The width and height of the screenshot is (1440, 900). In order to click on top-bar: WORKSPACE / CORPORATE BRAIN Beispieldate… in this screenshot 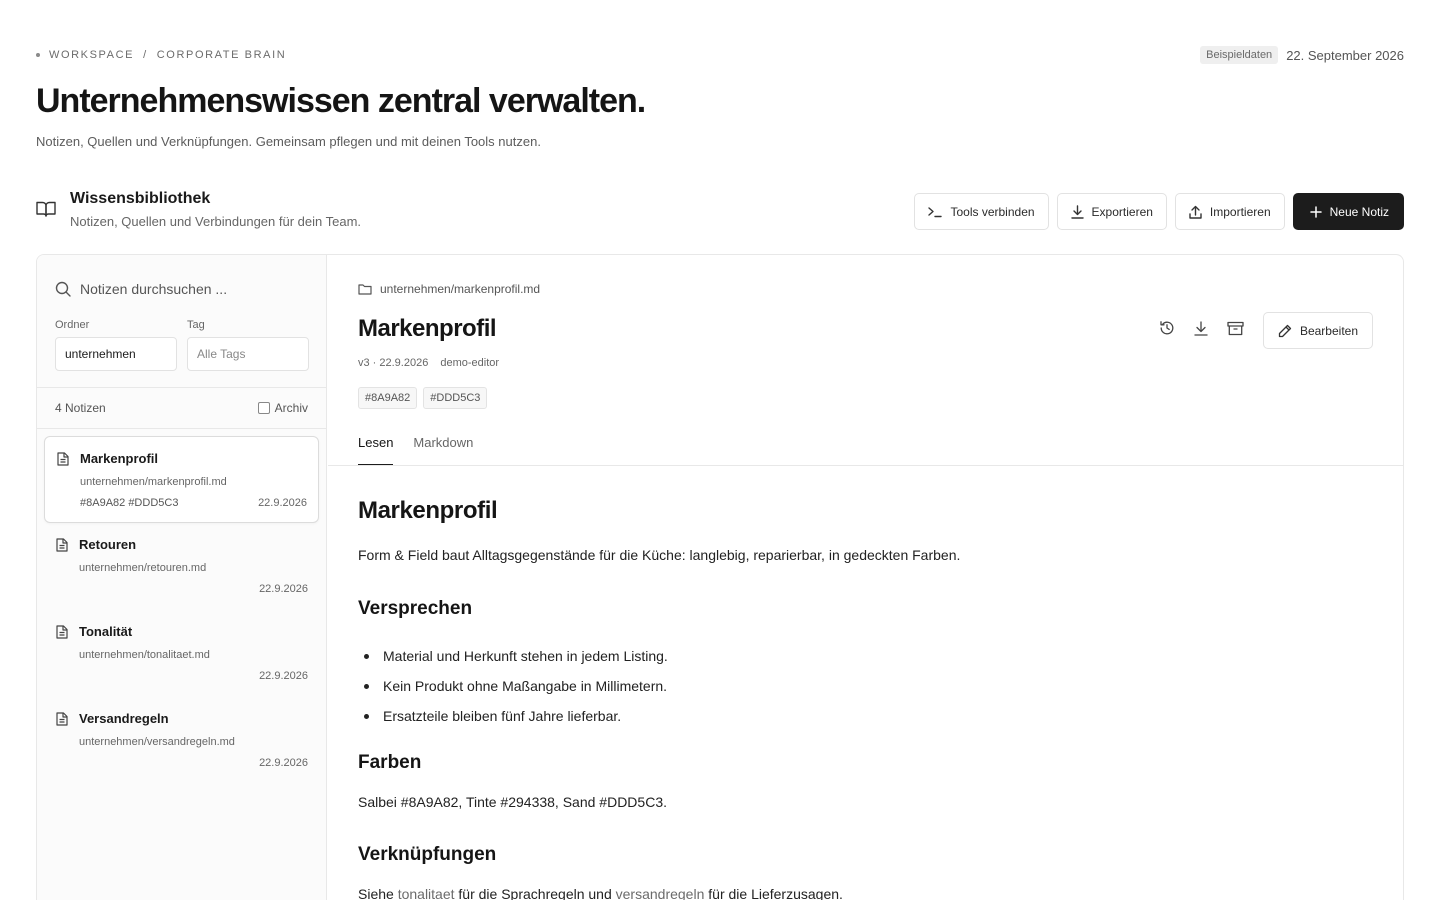, I will do `click(720, 55)`.